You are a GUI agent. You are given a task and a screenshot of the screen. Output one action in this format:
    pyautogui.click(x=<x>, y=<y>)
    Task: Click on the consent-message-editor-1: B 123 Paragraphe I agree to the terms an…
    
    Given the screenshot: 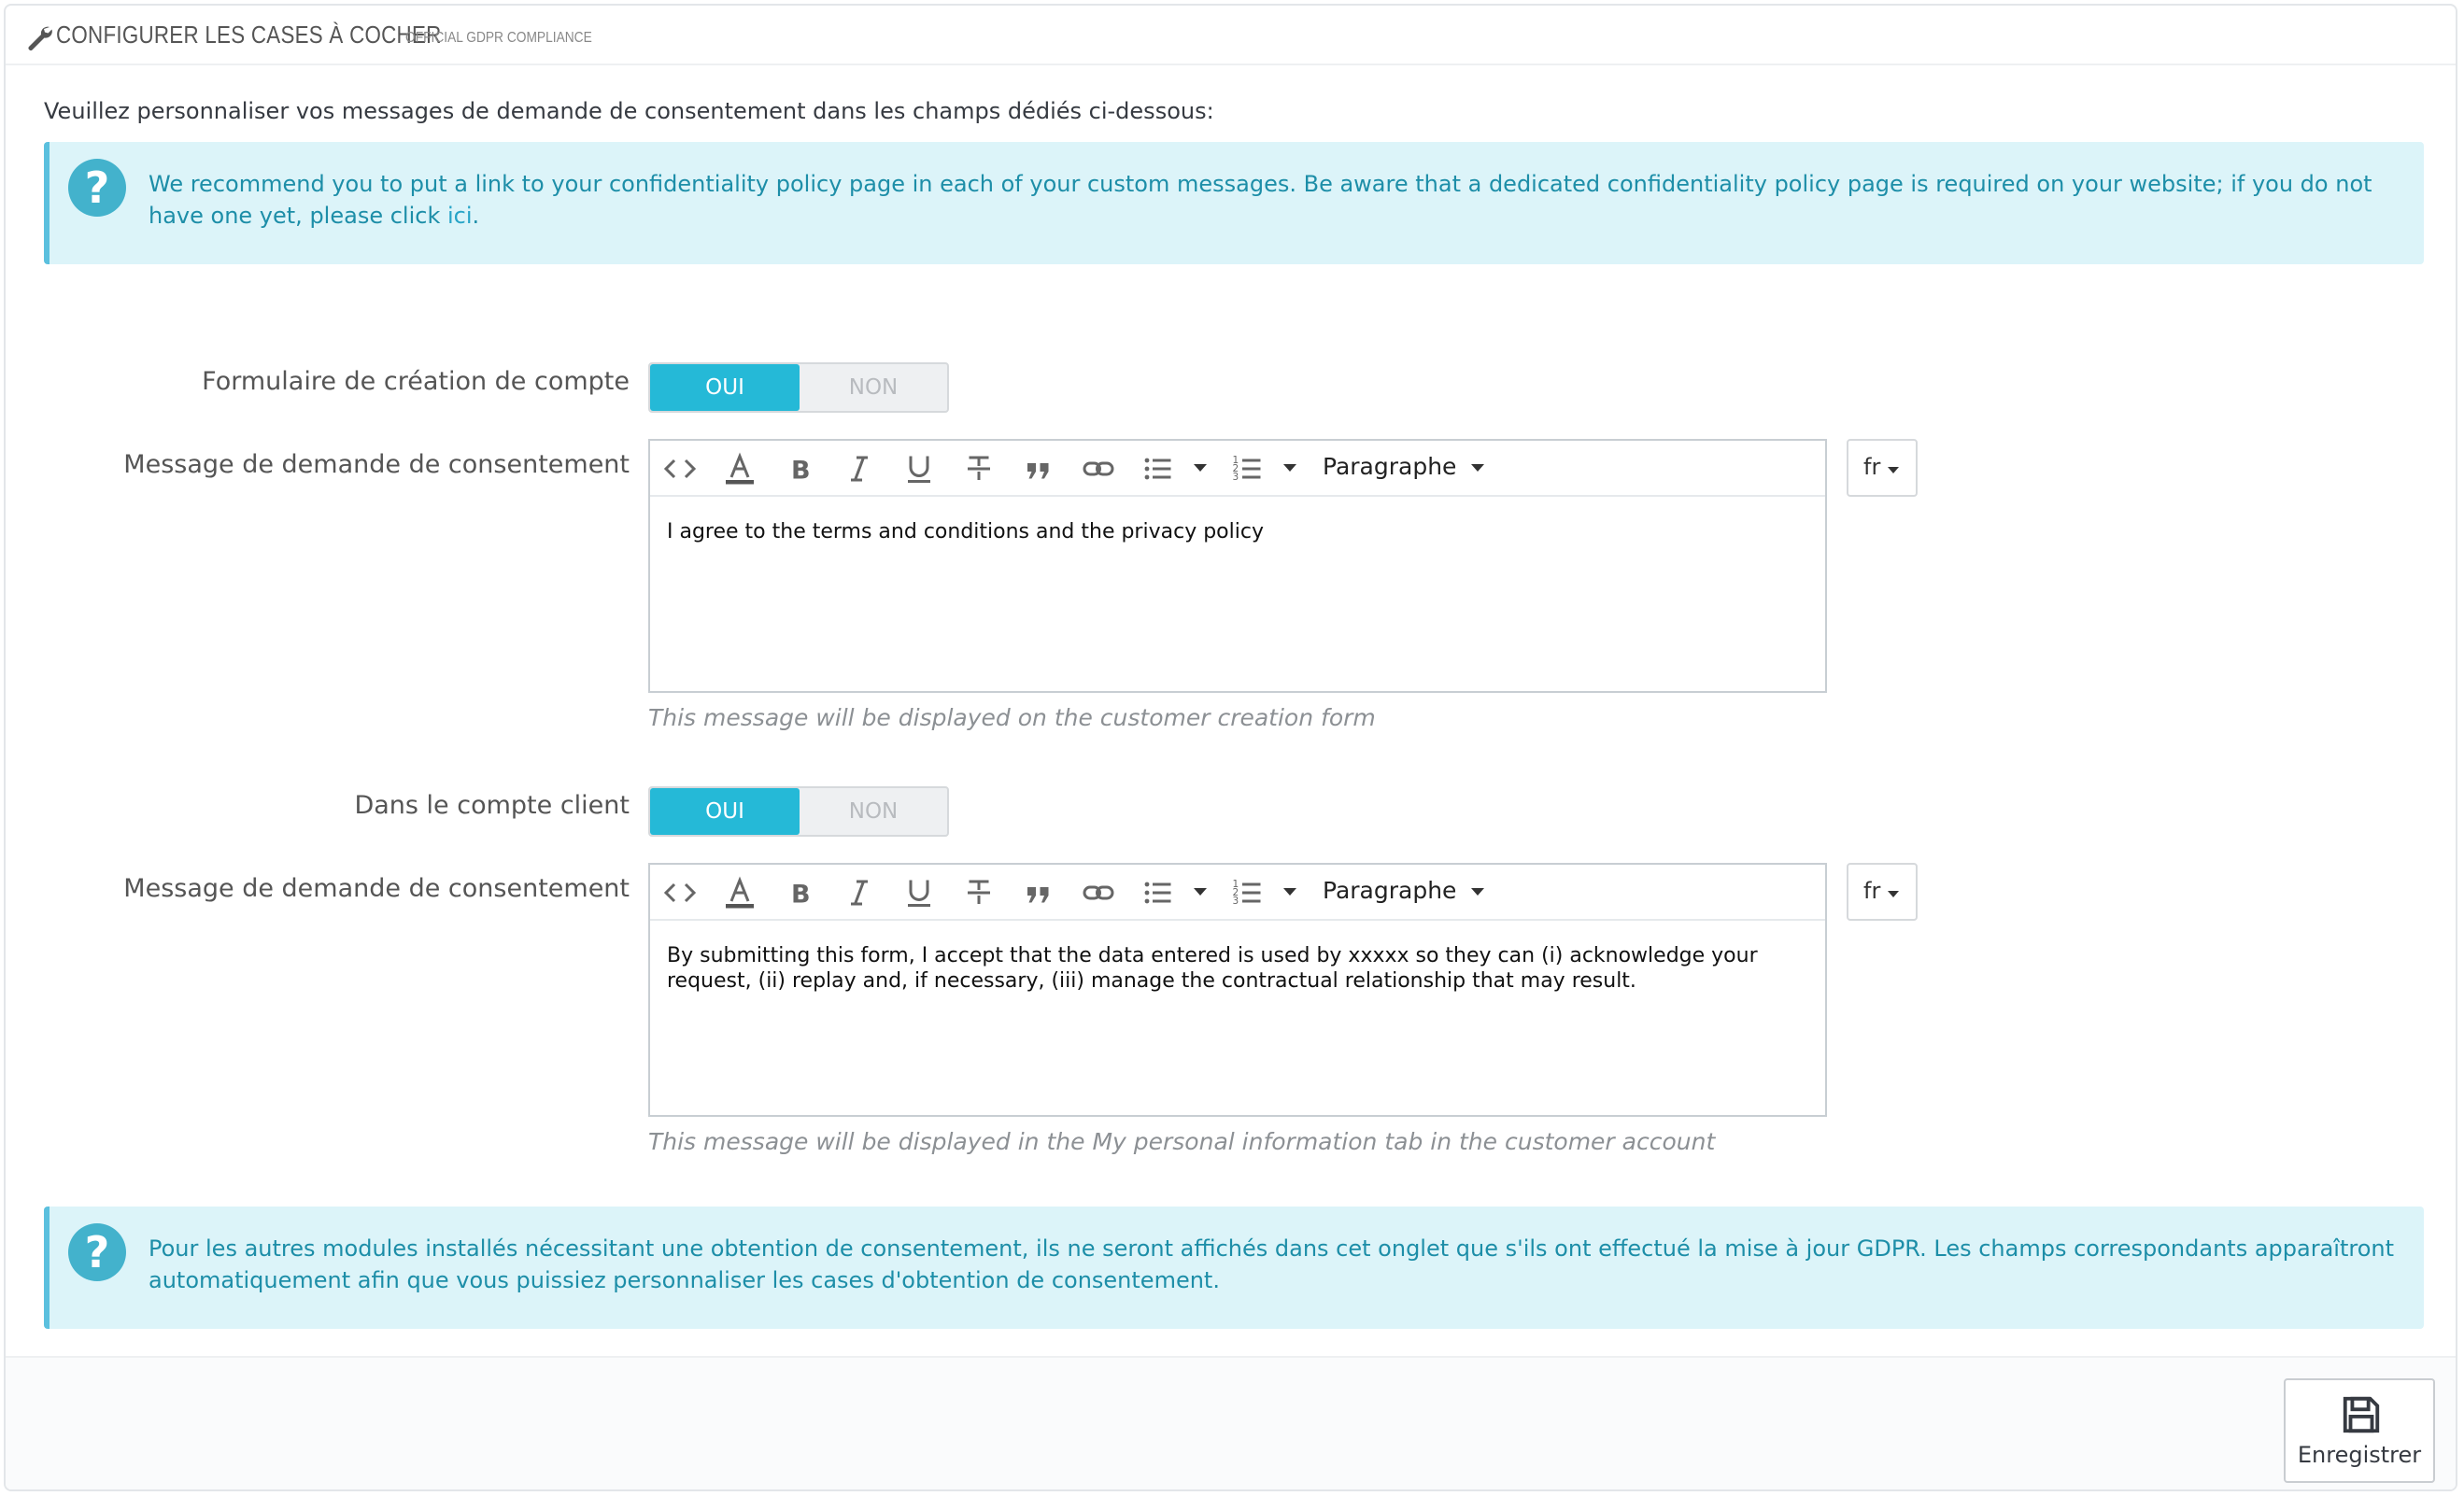 What is the action you would take?
    pyautogui.click(x=1237, y=566)
    